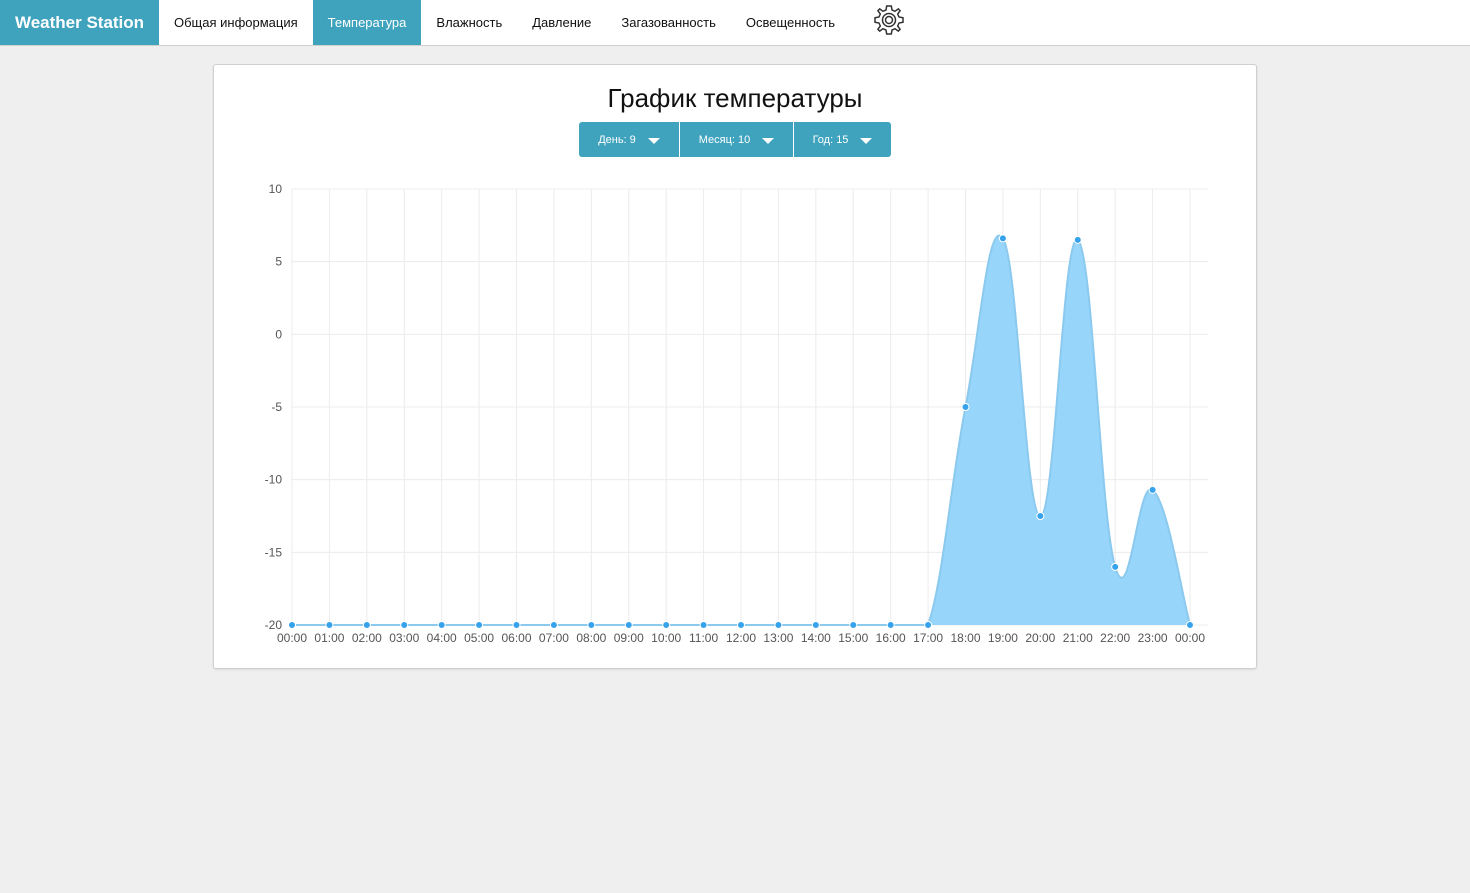 Image resolution: width=1470 pixels, height=893 pixels. I want to click on y-tick-label: -5, so click(276, 407).